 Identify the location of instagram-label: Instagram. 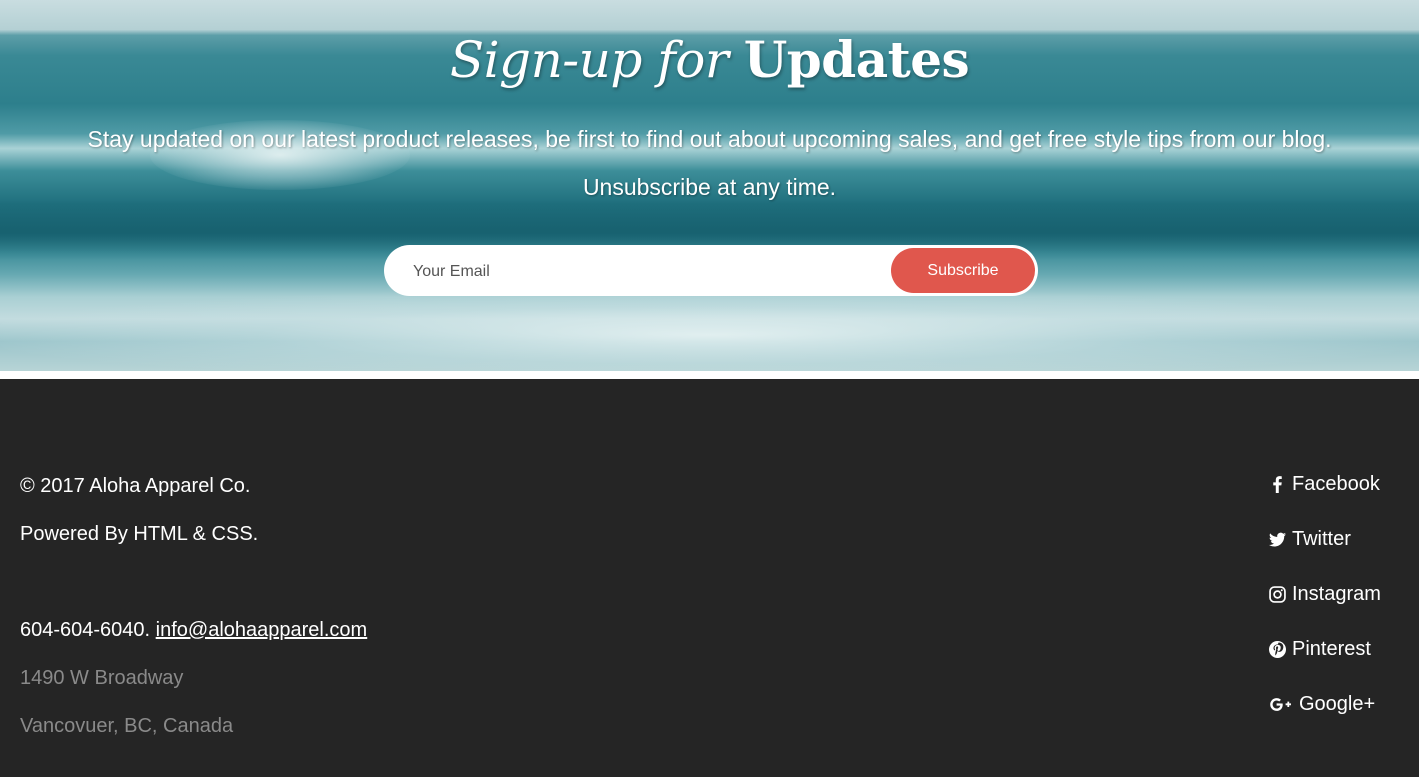
(1336, 594).